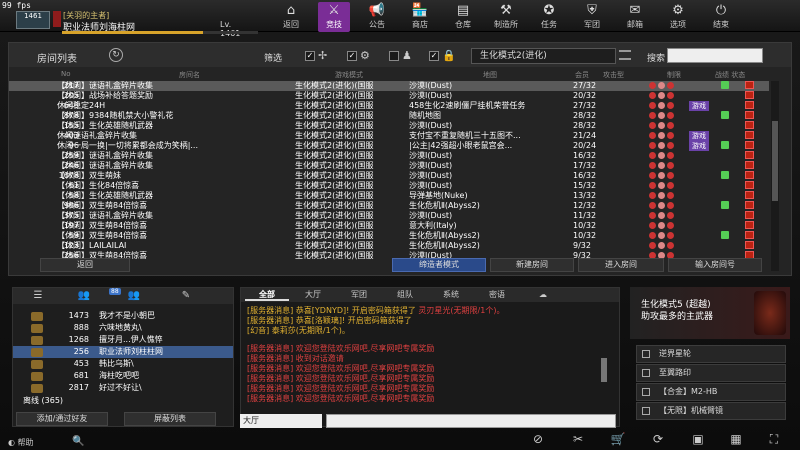 Image resolution: width=800 pixels, height=450 pixels. I want to click on nav-megaphone: 📢 公告, so click(377, 17).